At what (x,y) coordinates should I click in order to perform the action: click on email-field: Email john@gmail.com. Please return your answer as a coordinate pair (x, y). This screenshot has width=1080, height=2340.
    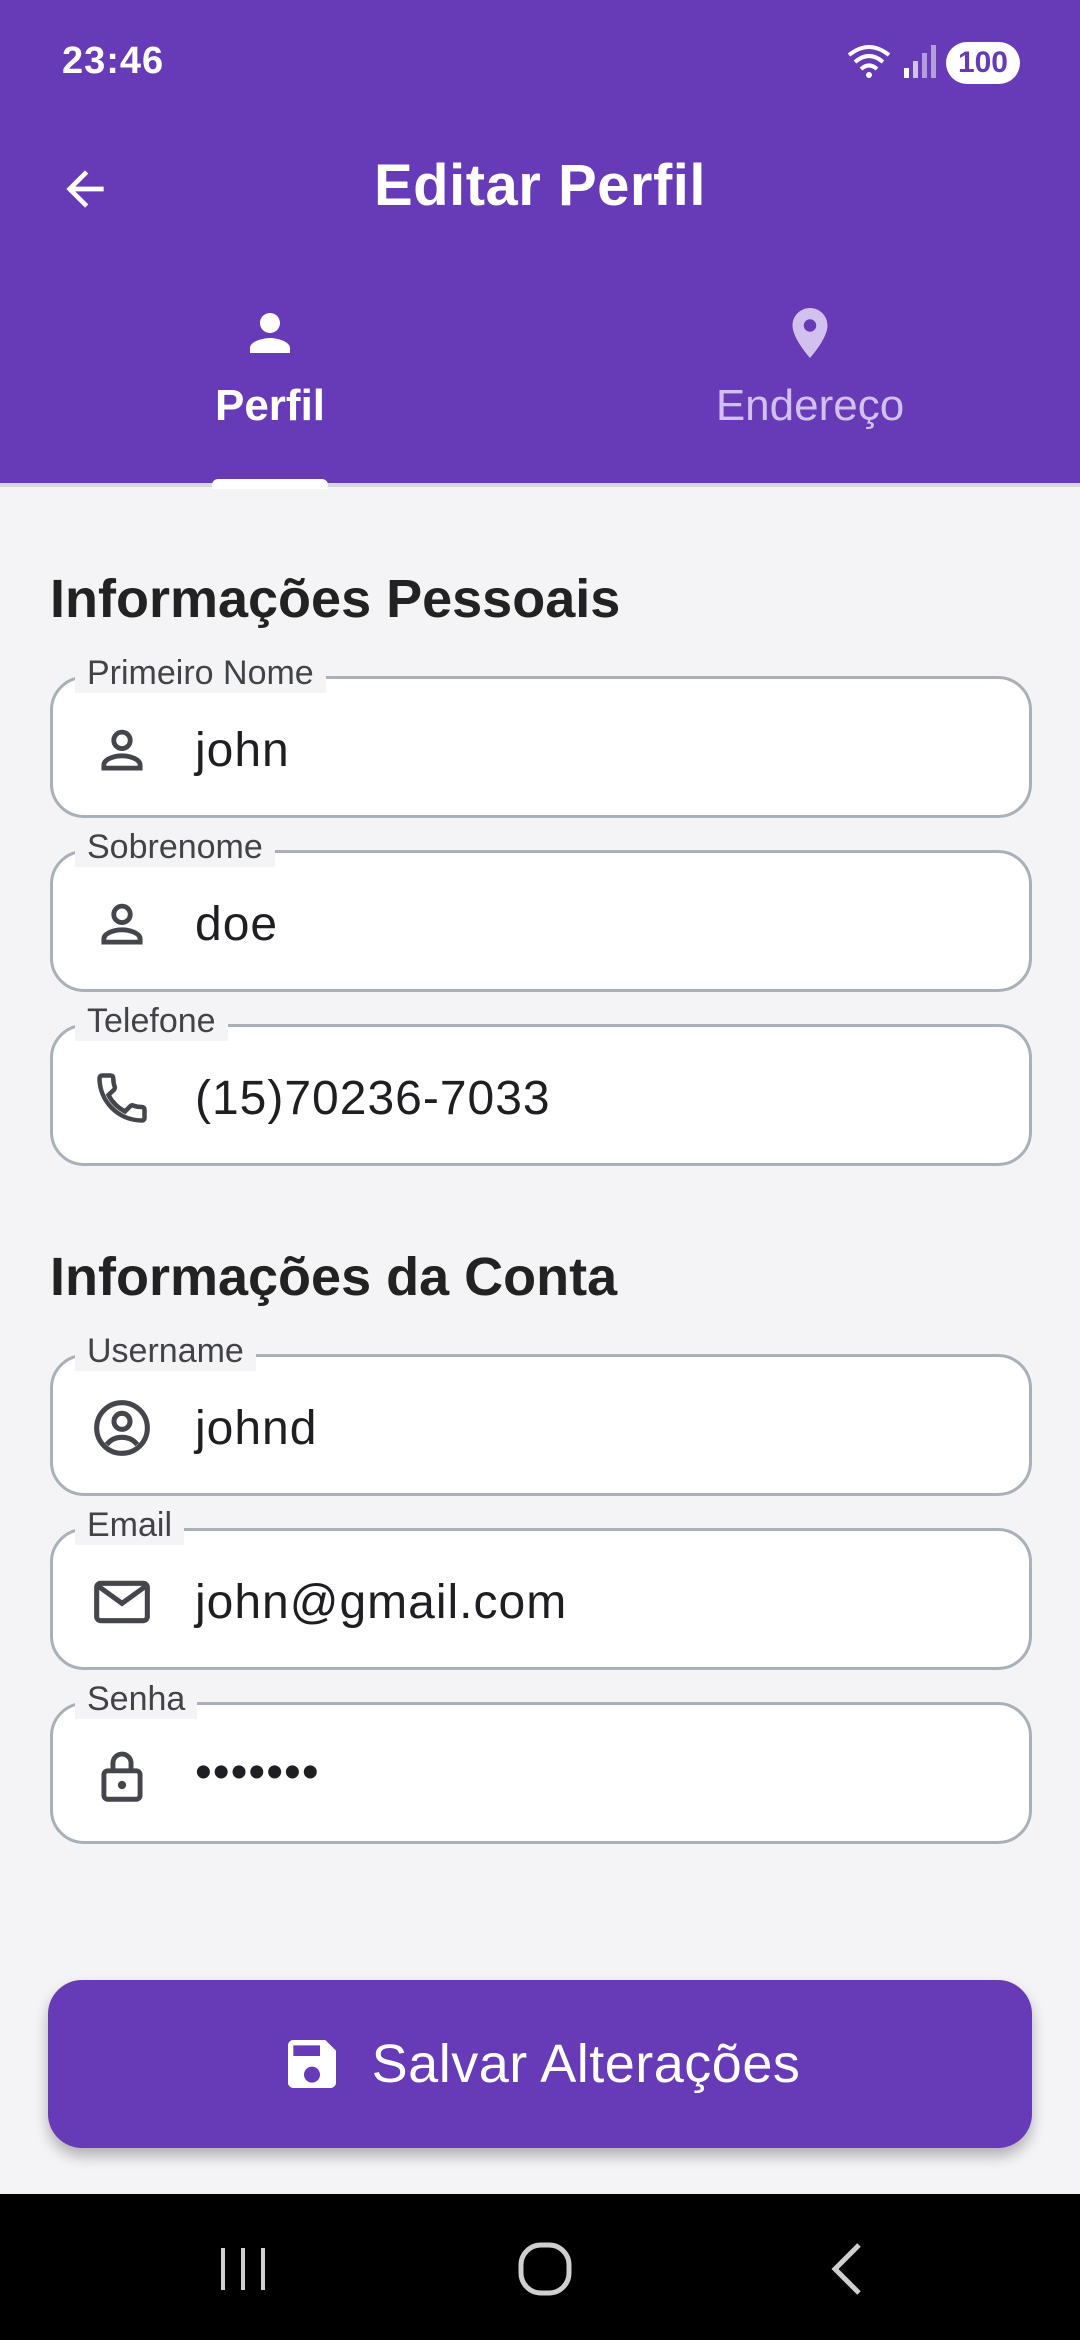
    Looking at the image, I should click on (541, 1587).